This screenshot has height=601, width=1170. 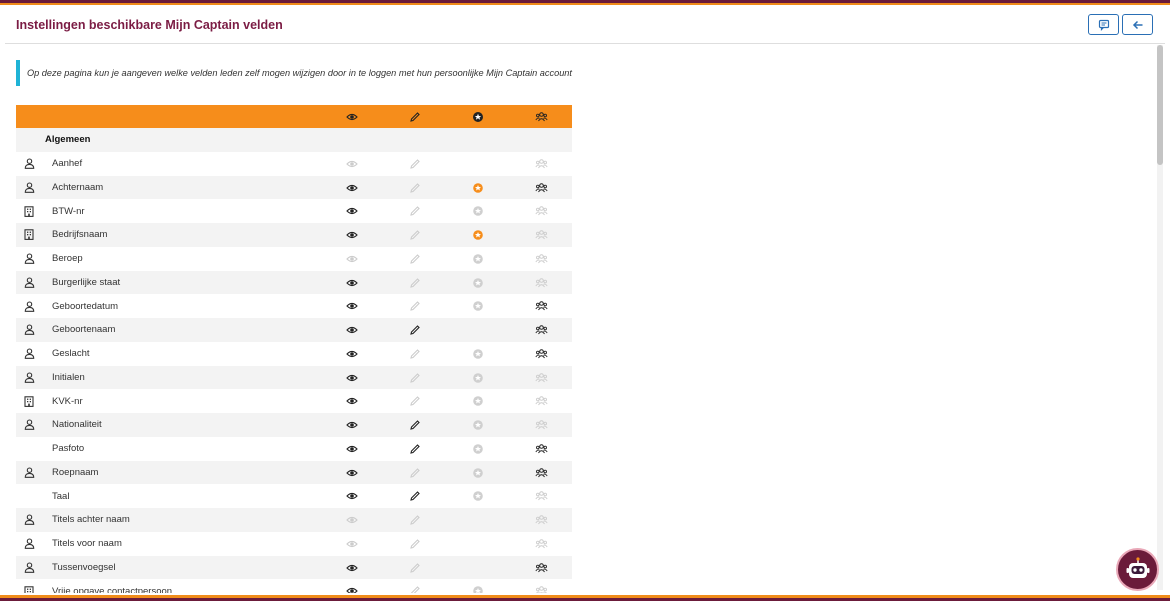 What do you see at coordinates (294, 306) in the screenshot?
I see `table-row: Geboortedatum` at bounding box center [294, 306].